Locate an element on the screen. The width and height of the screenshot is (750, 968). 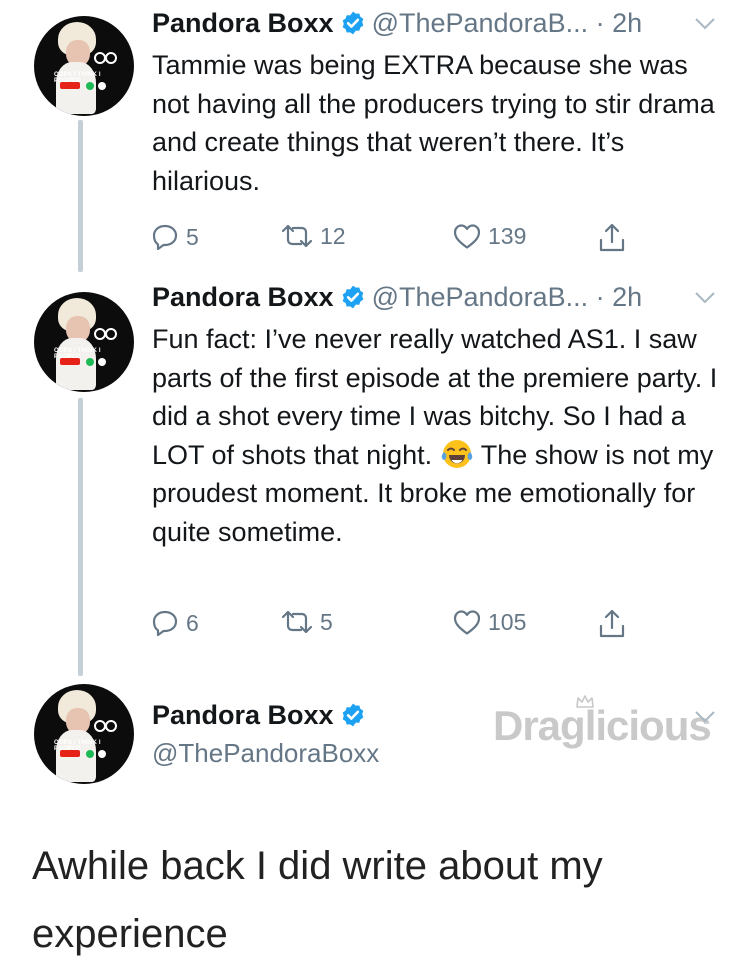
watermark-logo: Draglicious is located at coordinates (602, 725).